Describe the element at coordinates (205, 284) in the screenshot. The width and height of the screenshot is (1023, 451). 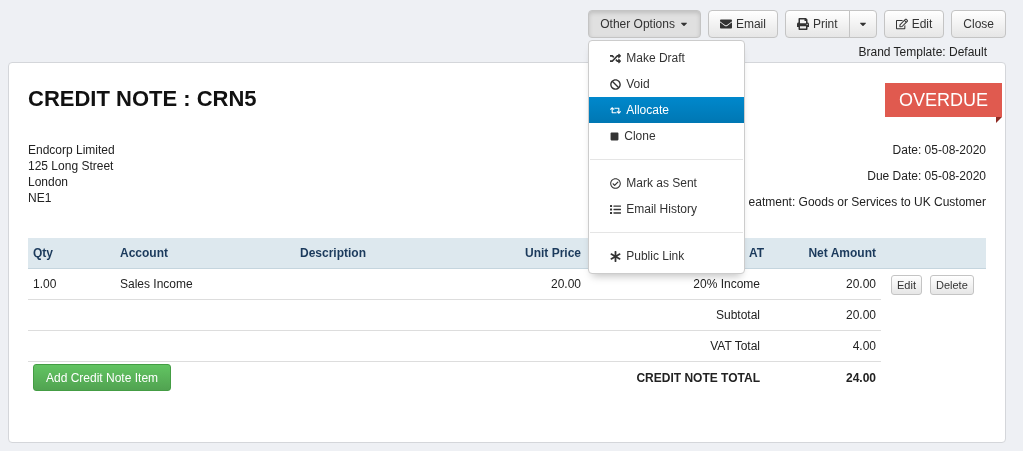
I see `table-cell: Sales Income` at that location.